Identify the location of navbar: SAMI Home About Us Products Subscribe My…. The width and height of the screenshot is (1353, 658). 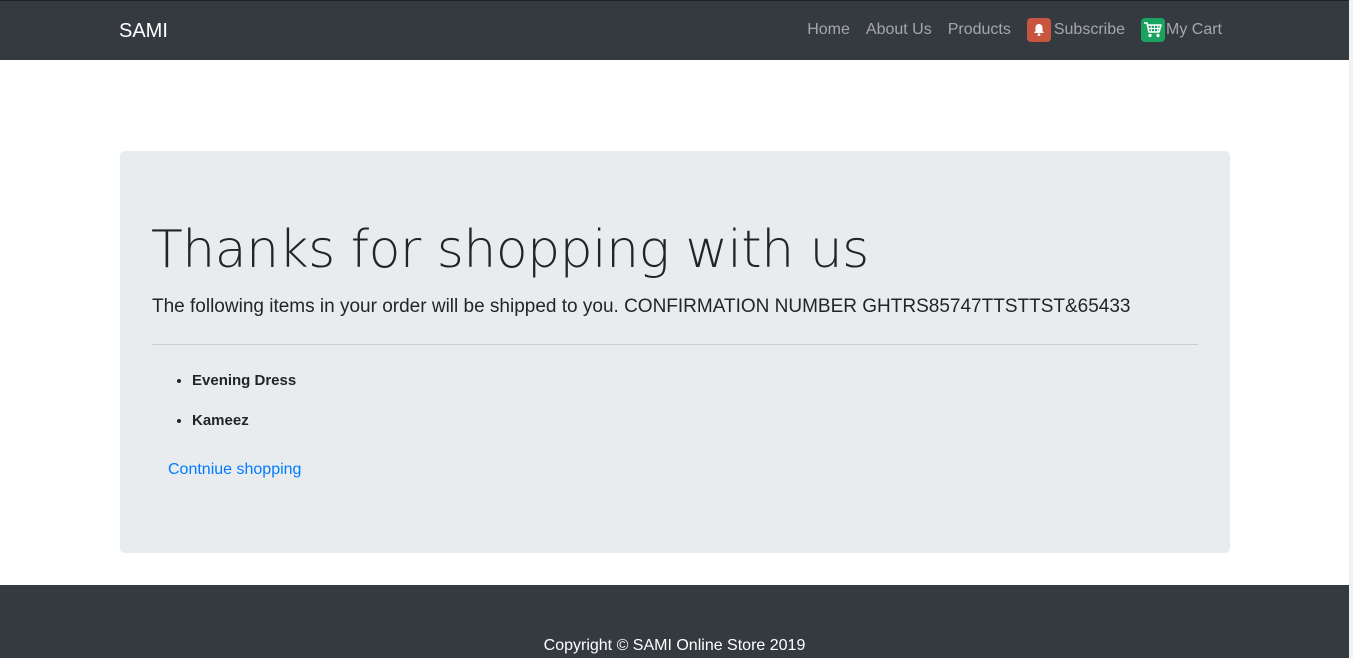
(674, 30).